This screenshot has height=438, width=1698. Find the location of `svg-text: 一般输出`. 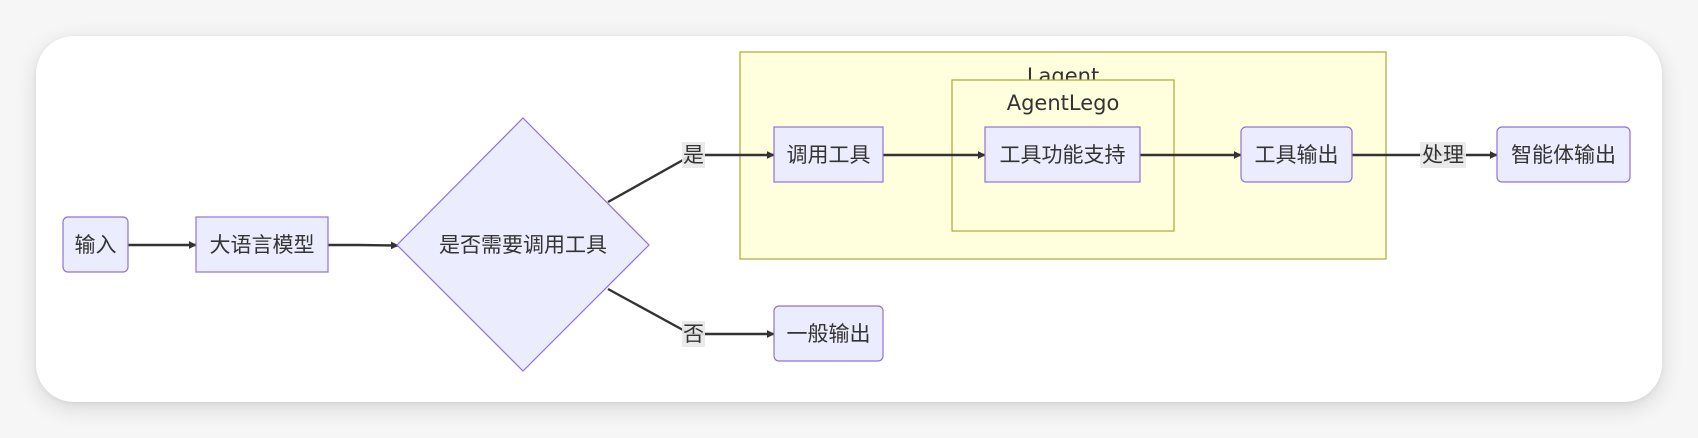

svg-text: 一般输出 is located at coordinates (829, 334).